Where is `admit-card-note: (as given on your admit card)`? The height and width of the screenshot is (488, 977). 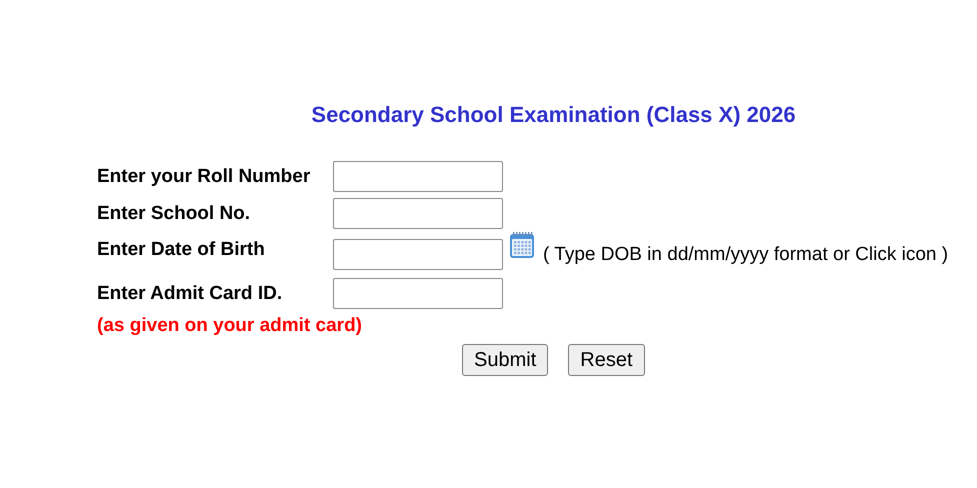
admit-card-note: (as given on your admit card) is located at coordinates (229, 326).